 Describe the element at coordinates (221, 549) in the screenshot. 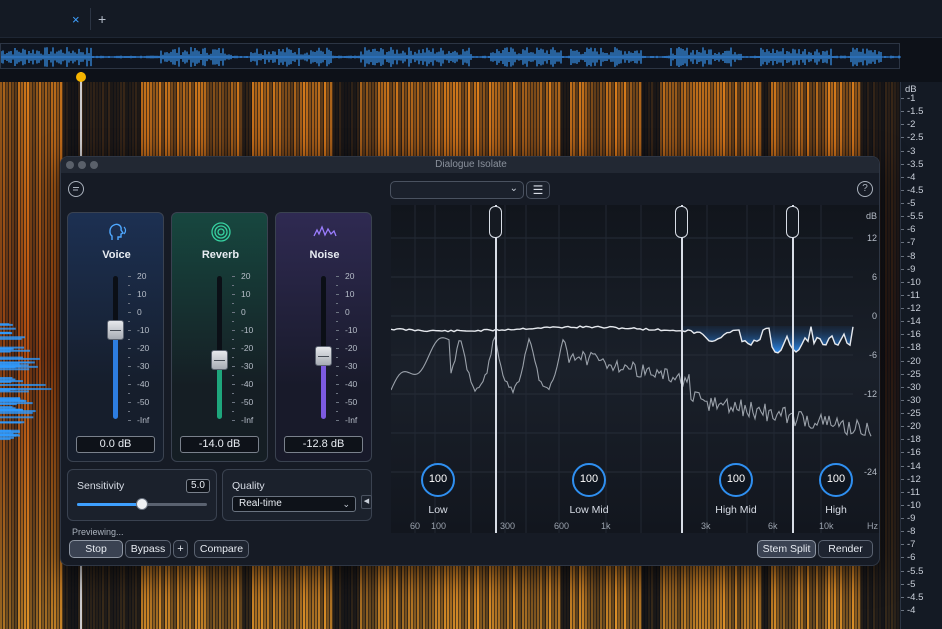

I see `compare-button: Compare` at that location.